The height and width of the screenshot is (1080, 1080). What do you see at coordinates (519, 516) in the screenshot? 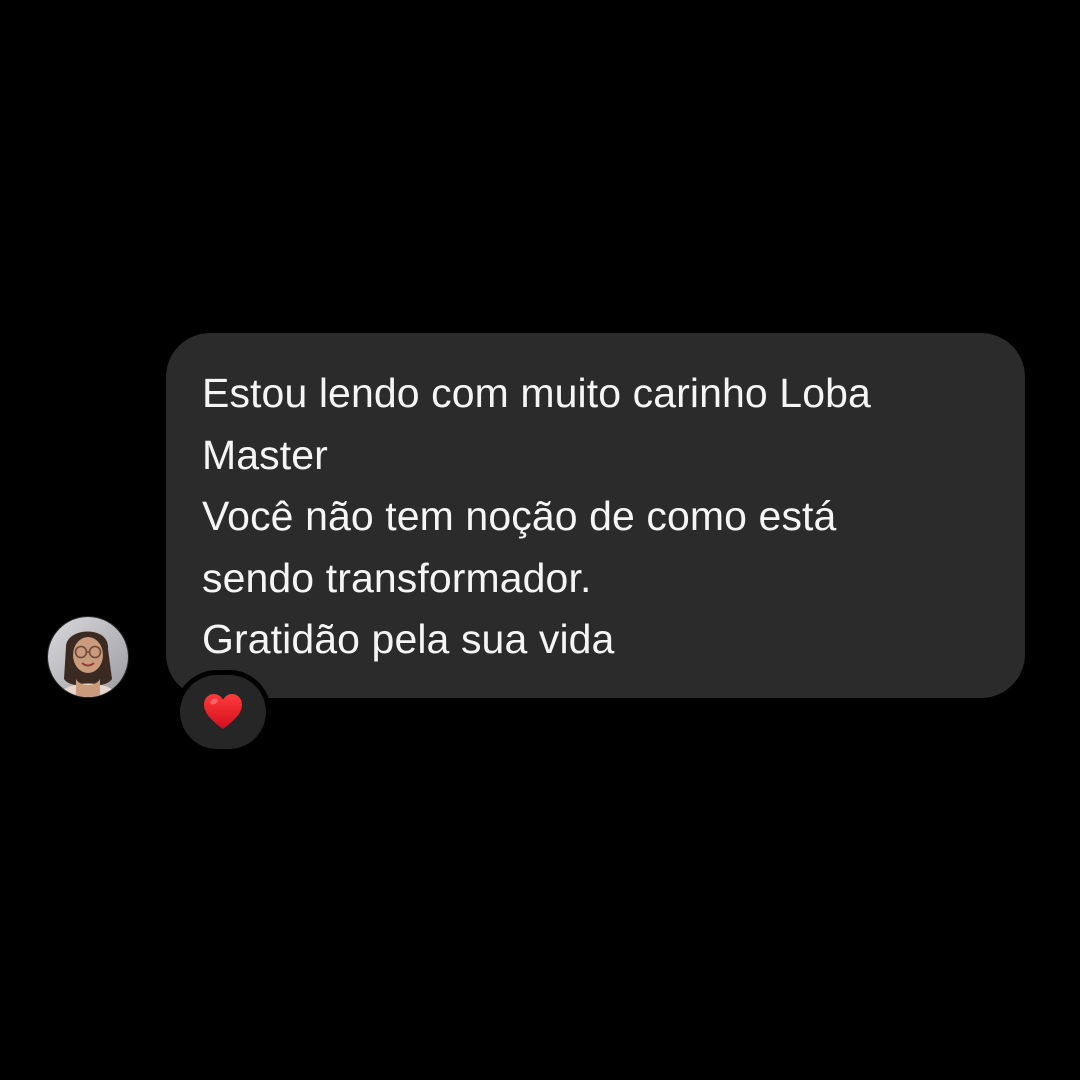
I see `message-text-line: Você não tem noção de como está` at bounding box center [519, 516].